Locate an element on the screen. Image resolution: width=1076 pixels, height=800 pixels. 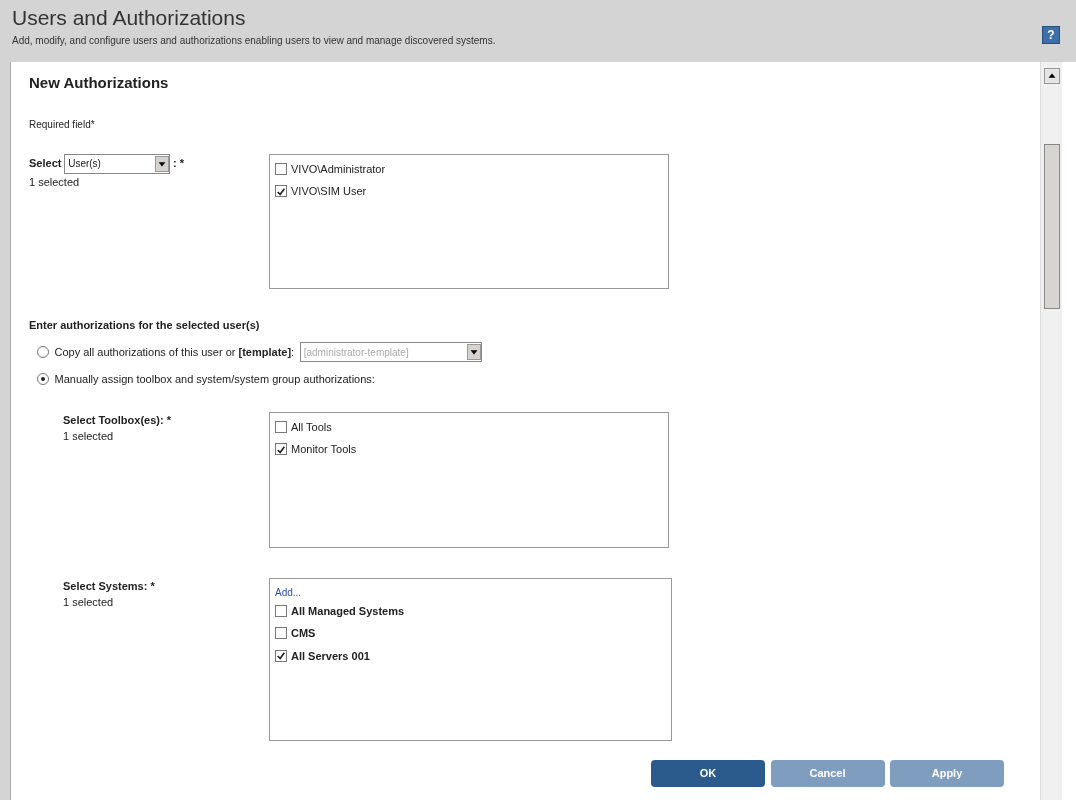
dialog-button: Apply is located at coordinates (947, 773).